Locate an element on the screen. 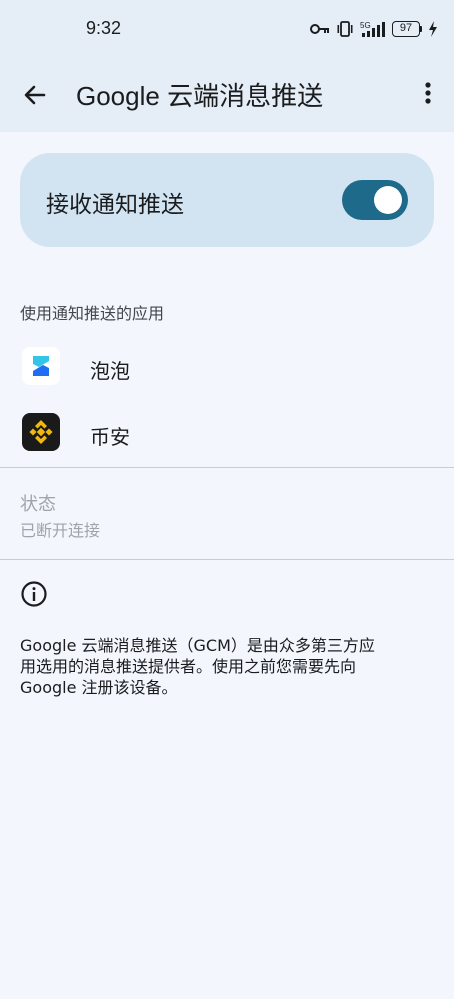 The width and height of the screenshot is (454, 999). app-item-binance: 币安 is located at coordinates (227, 433).